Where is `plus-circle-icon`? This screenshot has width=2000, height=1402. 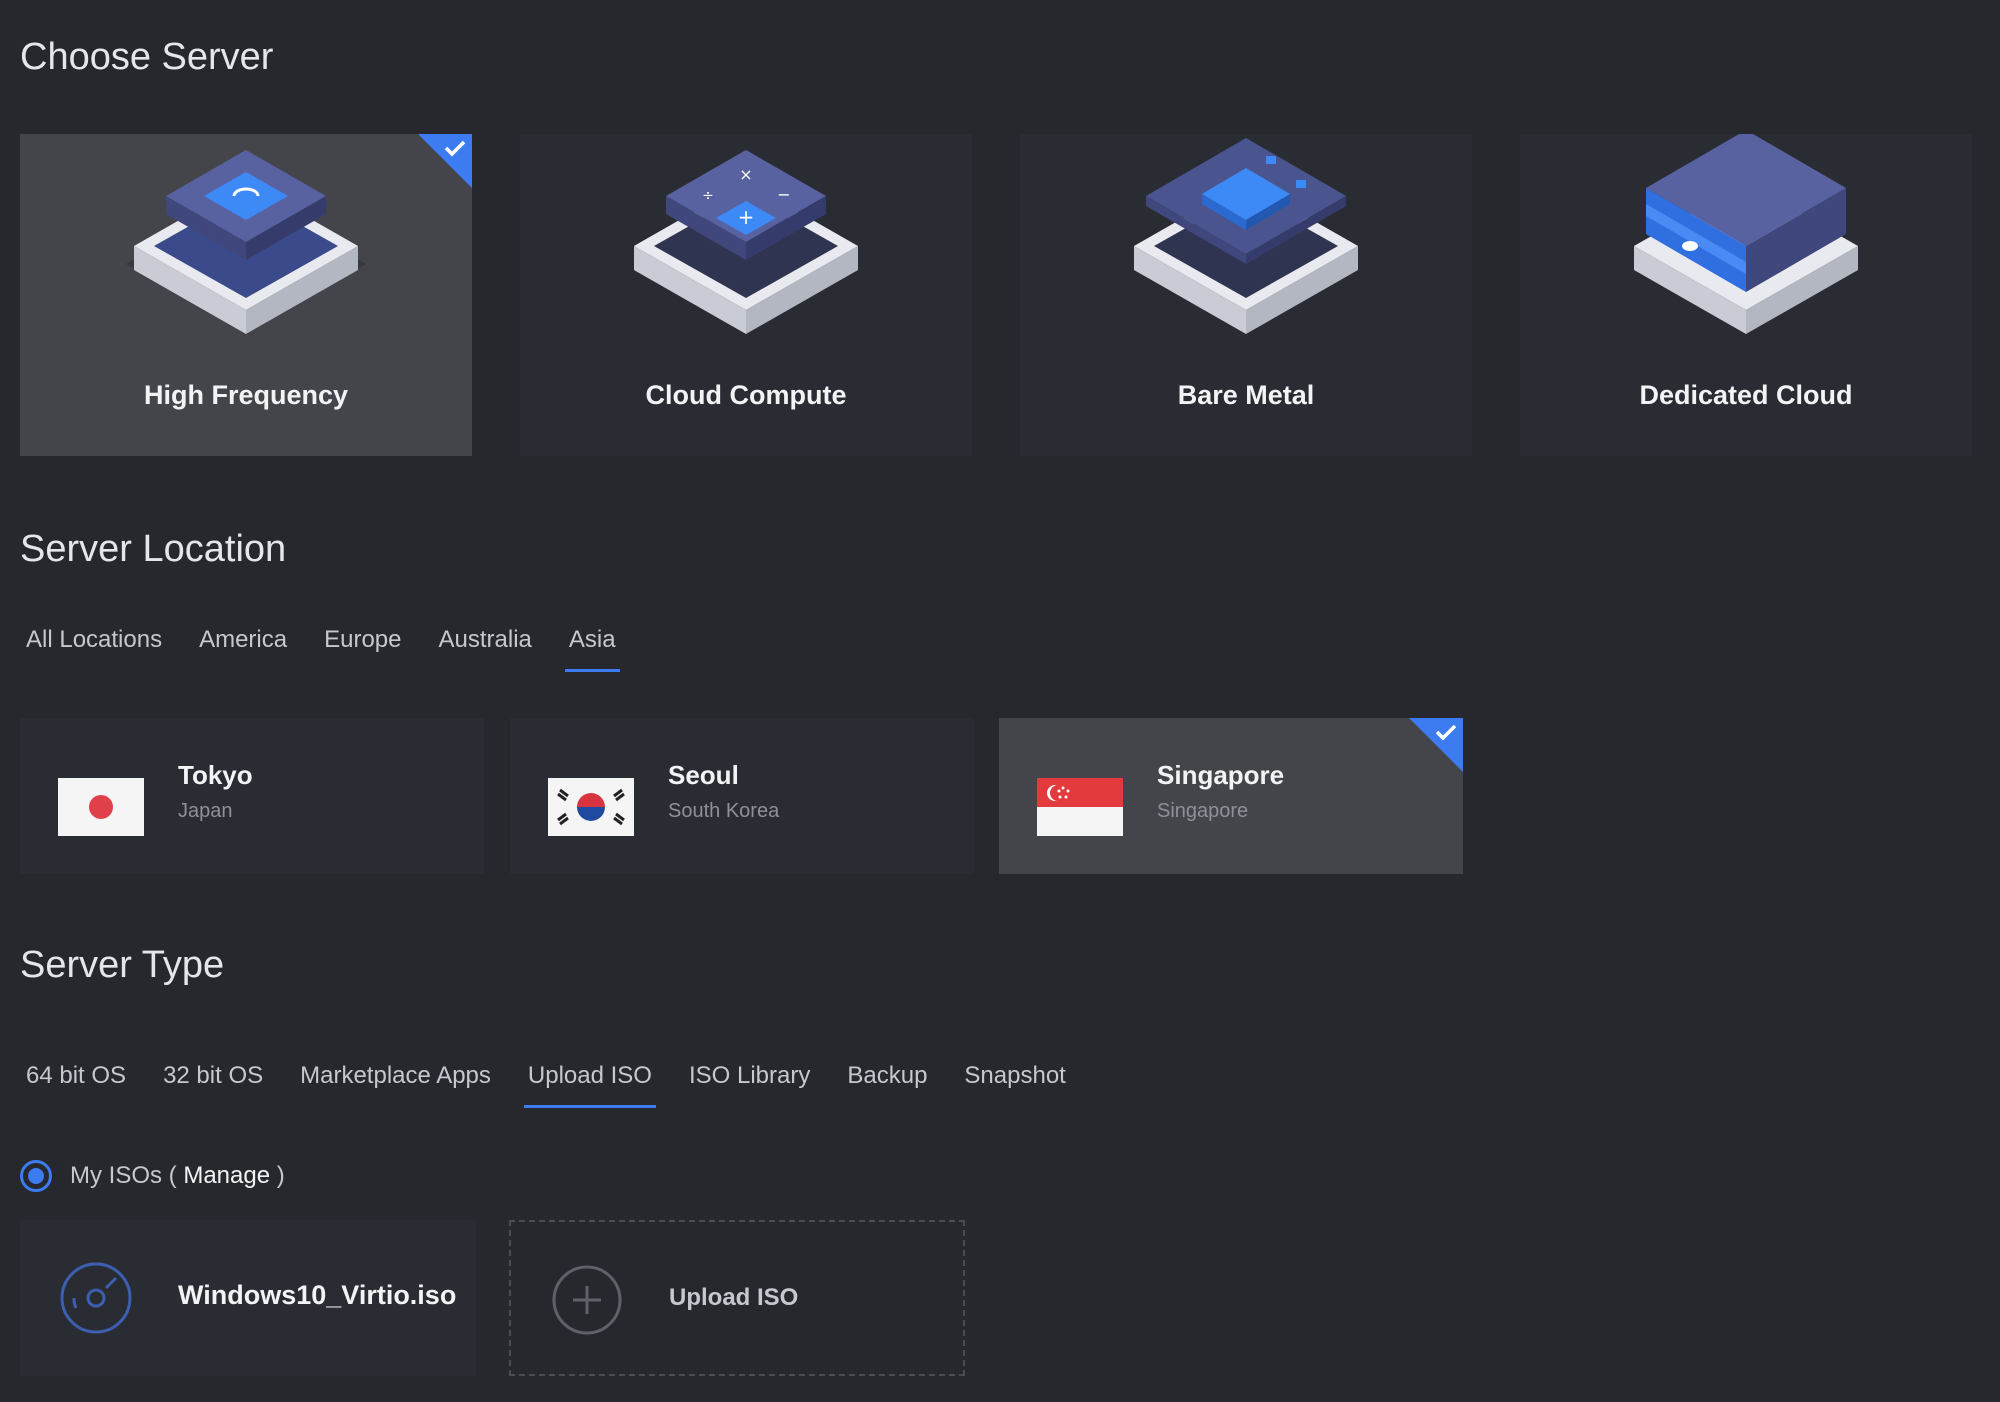 plus-circle-icon is located at coordinates (587, 1300).